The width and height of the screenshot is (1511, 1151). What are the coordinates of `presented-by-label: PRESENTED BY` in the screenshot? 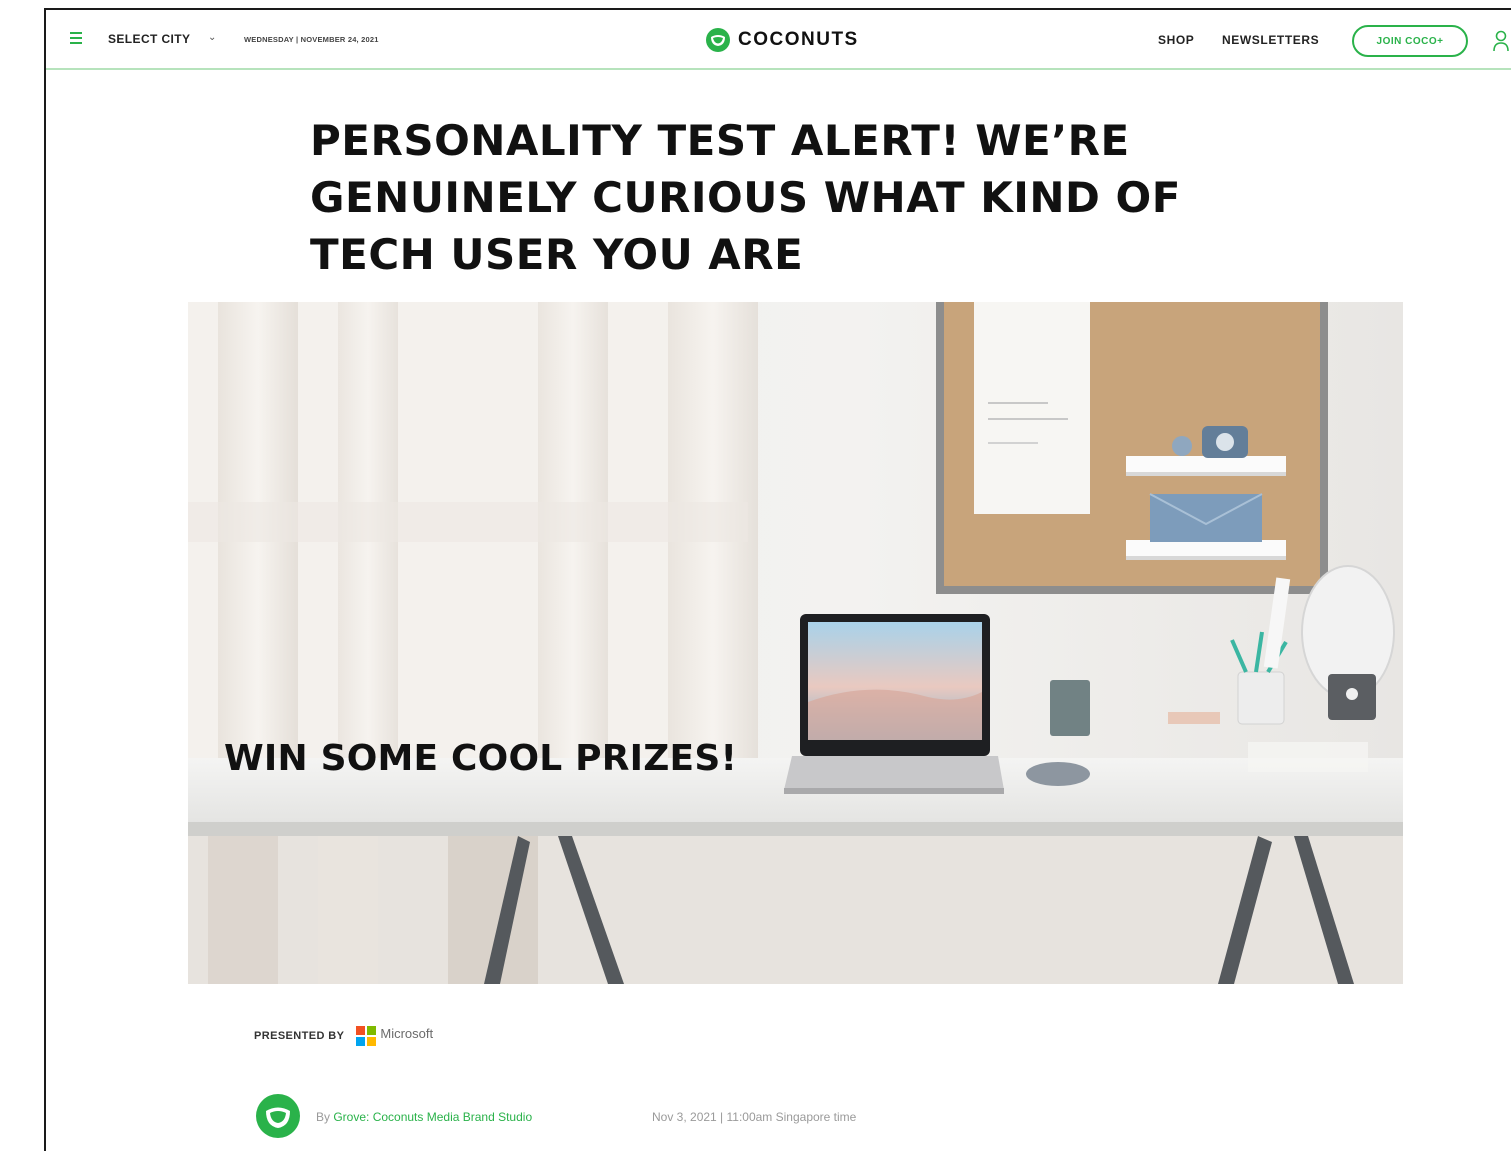 It's located at (299, 1036).